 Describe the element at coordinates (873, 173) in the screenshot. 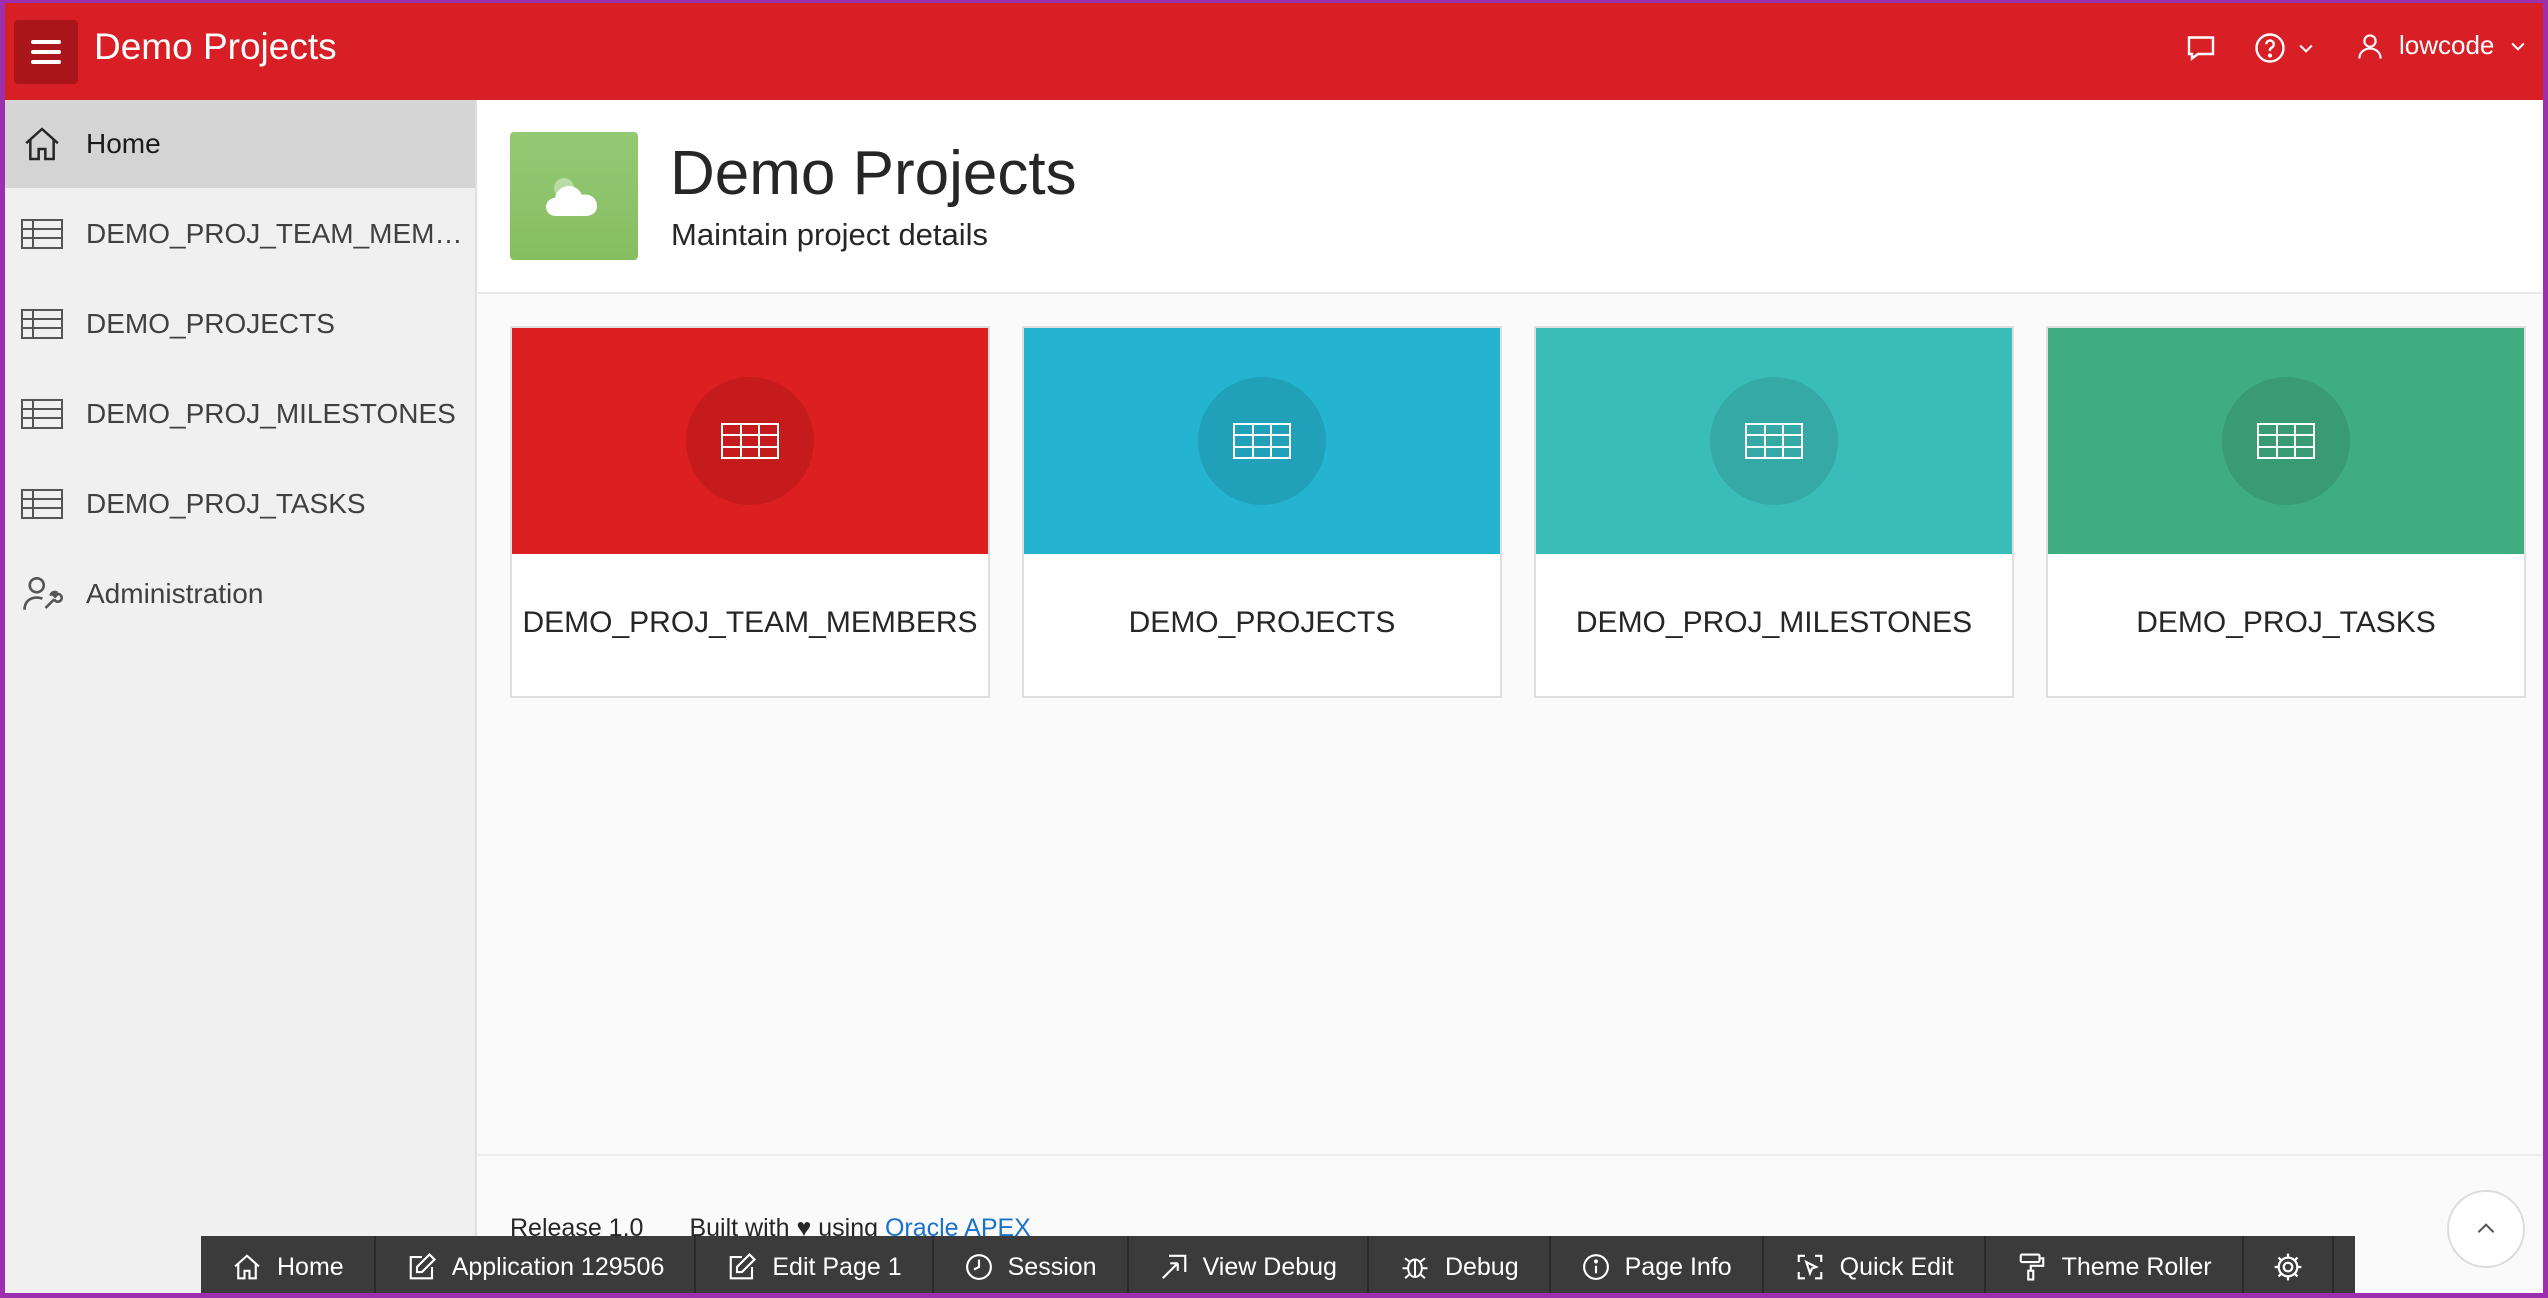

I see `page-title: Demo Projects` at that location.